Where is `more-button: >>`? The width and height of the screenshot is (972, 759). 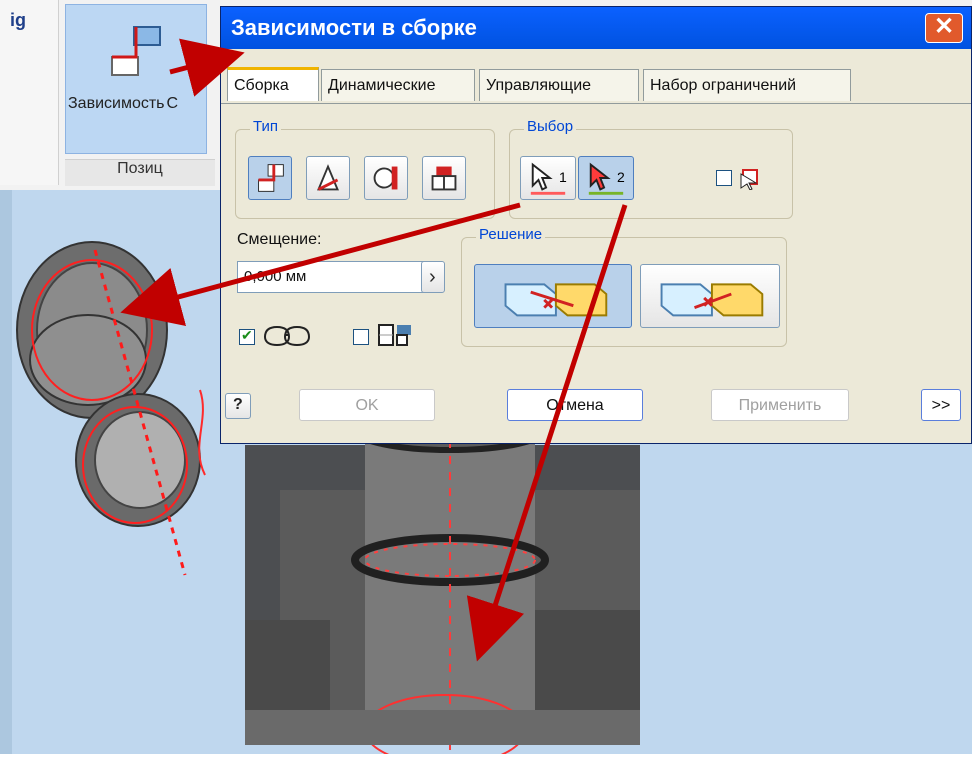
more-button: >> is located at coordinates (941, 405).